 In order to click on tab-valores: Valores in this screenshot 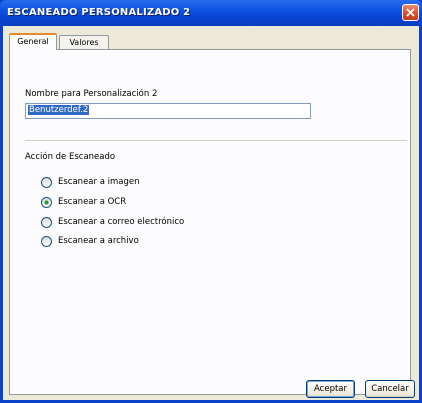, I will do `click(84, 42)`.